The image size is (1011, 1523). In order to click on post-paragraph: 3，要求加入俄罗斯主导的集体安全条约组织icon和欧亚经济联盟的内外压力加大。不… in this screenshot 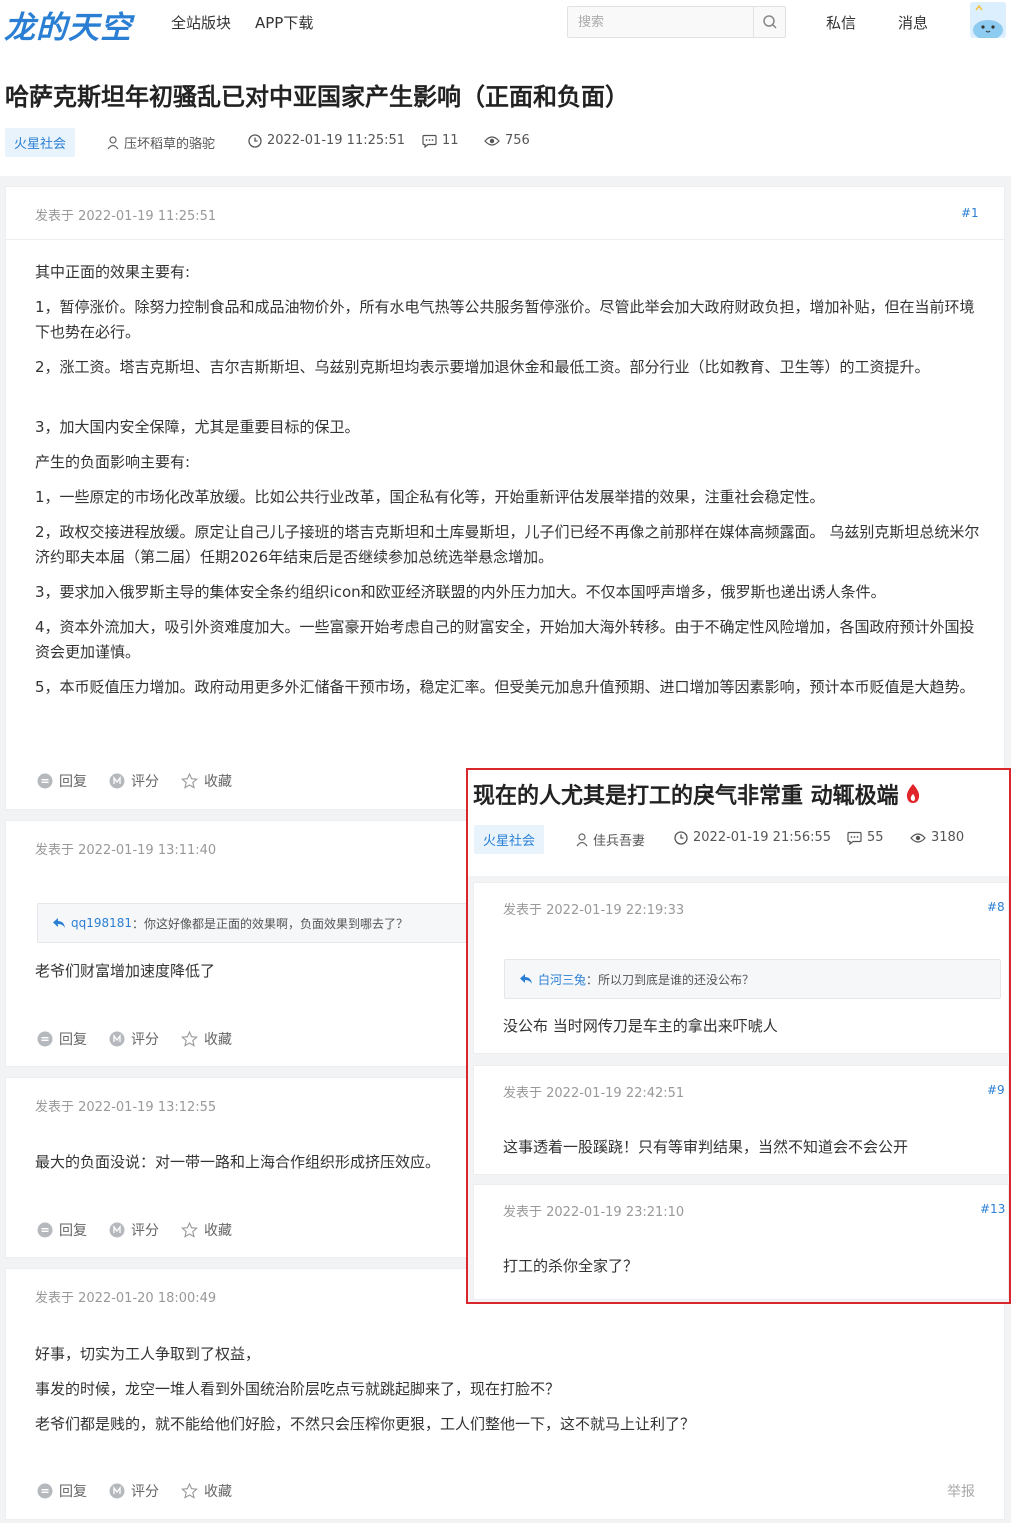, I will do `click(460, 592)`.